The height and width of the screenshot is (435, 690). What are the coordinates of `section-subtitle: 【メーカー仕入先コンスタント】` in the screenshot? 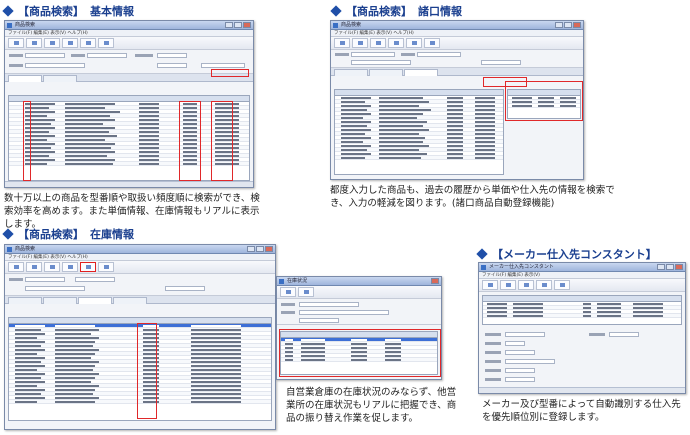 It's located at (574, 254).